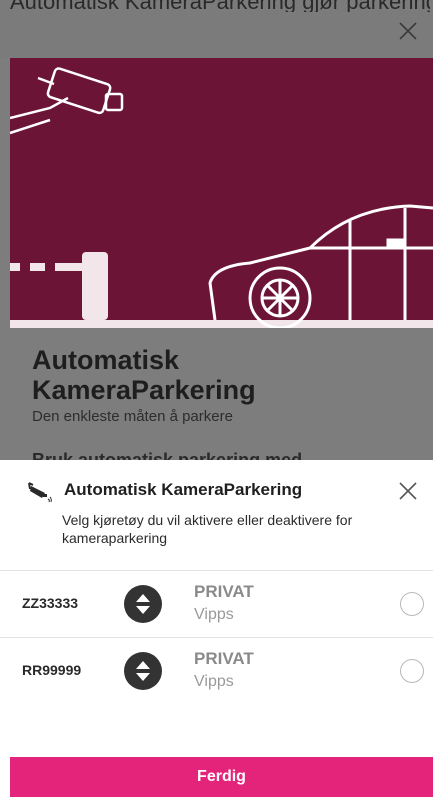 Image resolution: width=433 pixels, height=797 pixels. I want to click on background-clipped-heading: Bruk automatisk parkering med, so click(167, 455).